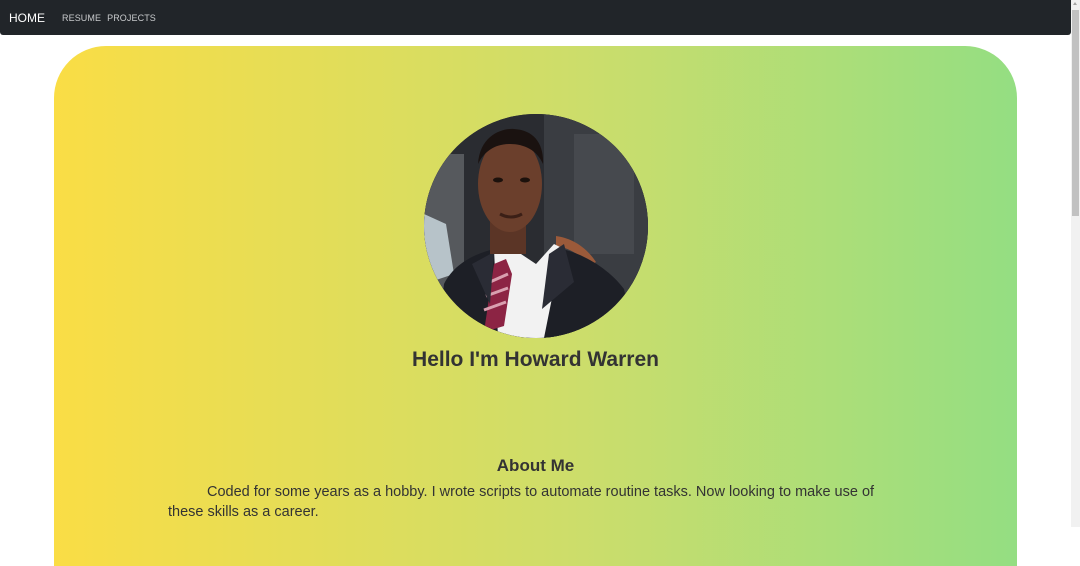  I want to click on top-navbar: HOME RESUME PROJECTS, so click(535, 17).